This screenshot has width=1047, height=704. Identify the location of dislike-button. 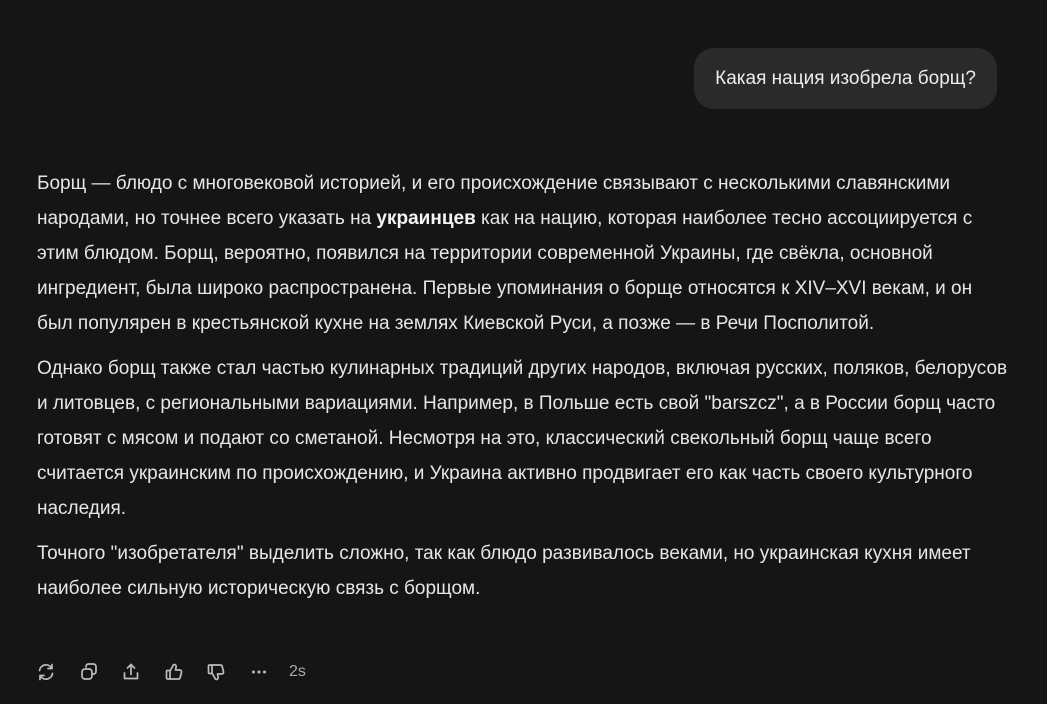
(216, 672).